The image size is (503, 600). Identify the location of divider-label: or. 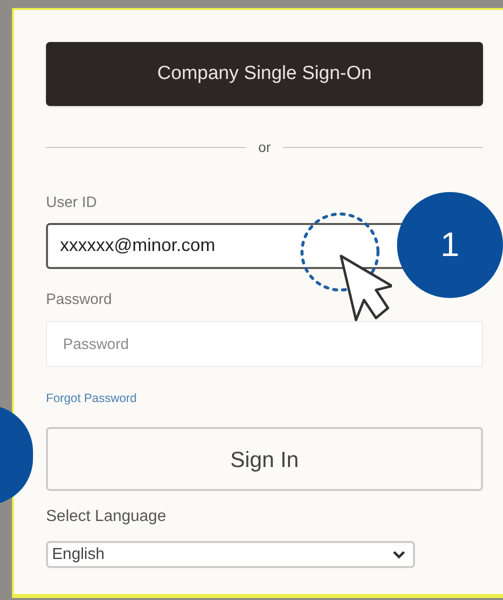
(264, 147).